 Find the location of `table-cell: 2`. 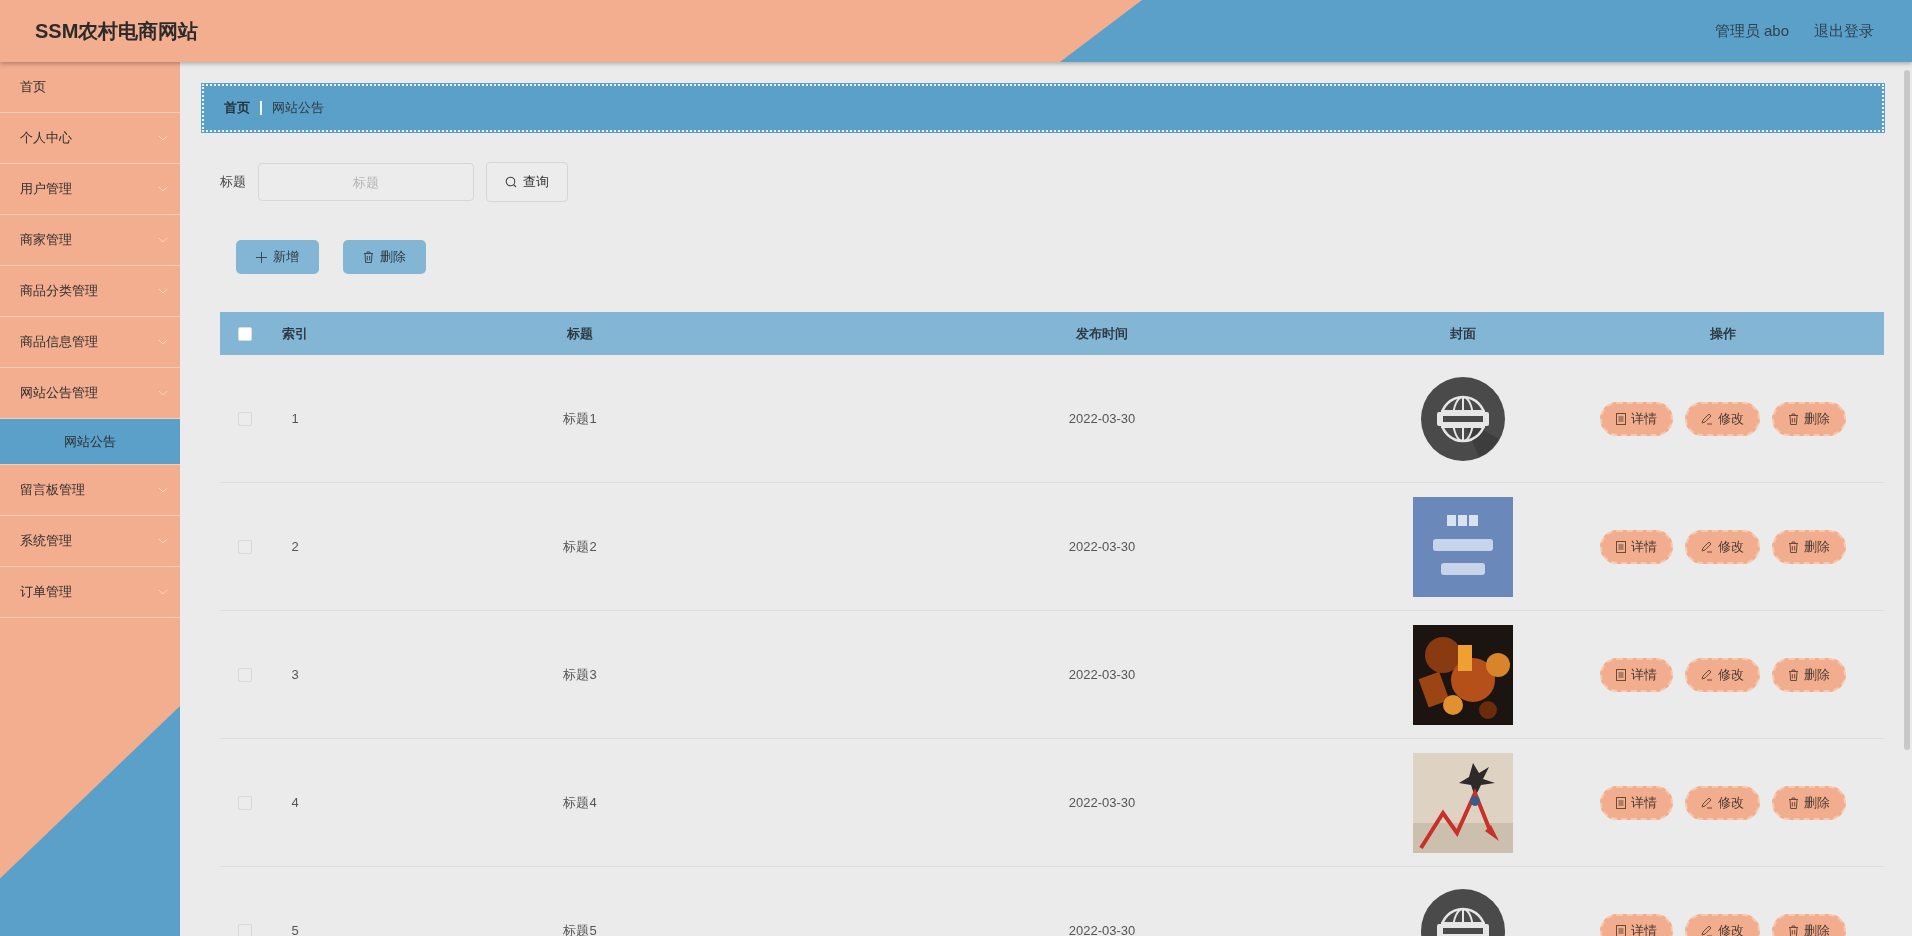

table-cell: 2 is located at coordinates (295, 546).